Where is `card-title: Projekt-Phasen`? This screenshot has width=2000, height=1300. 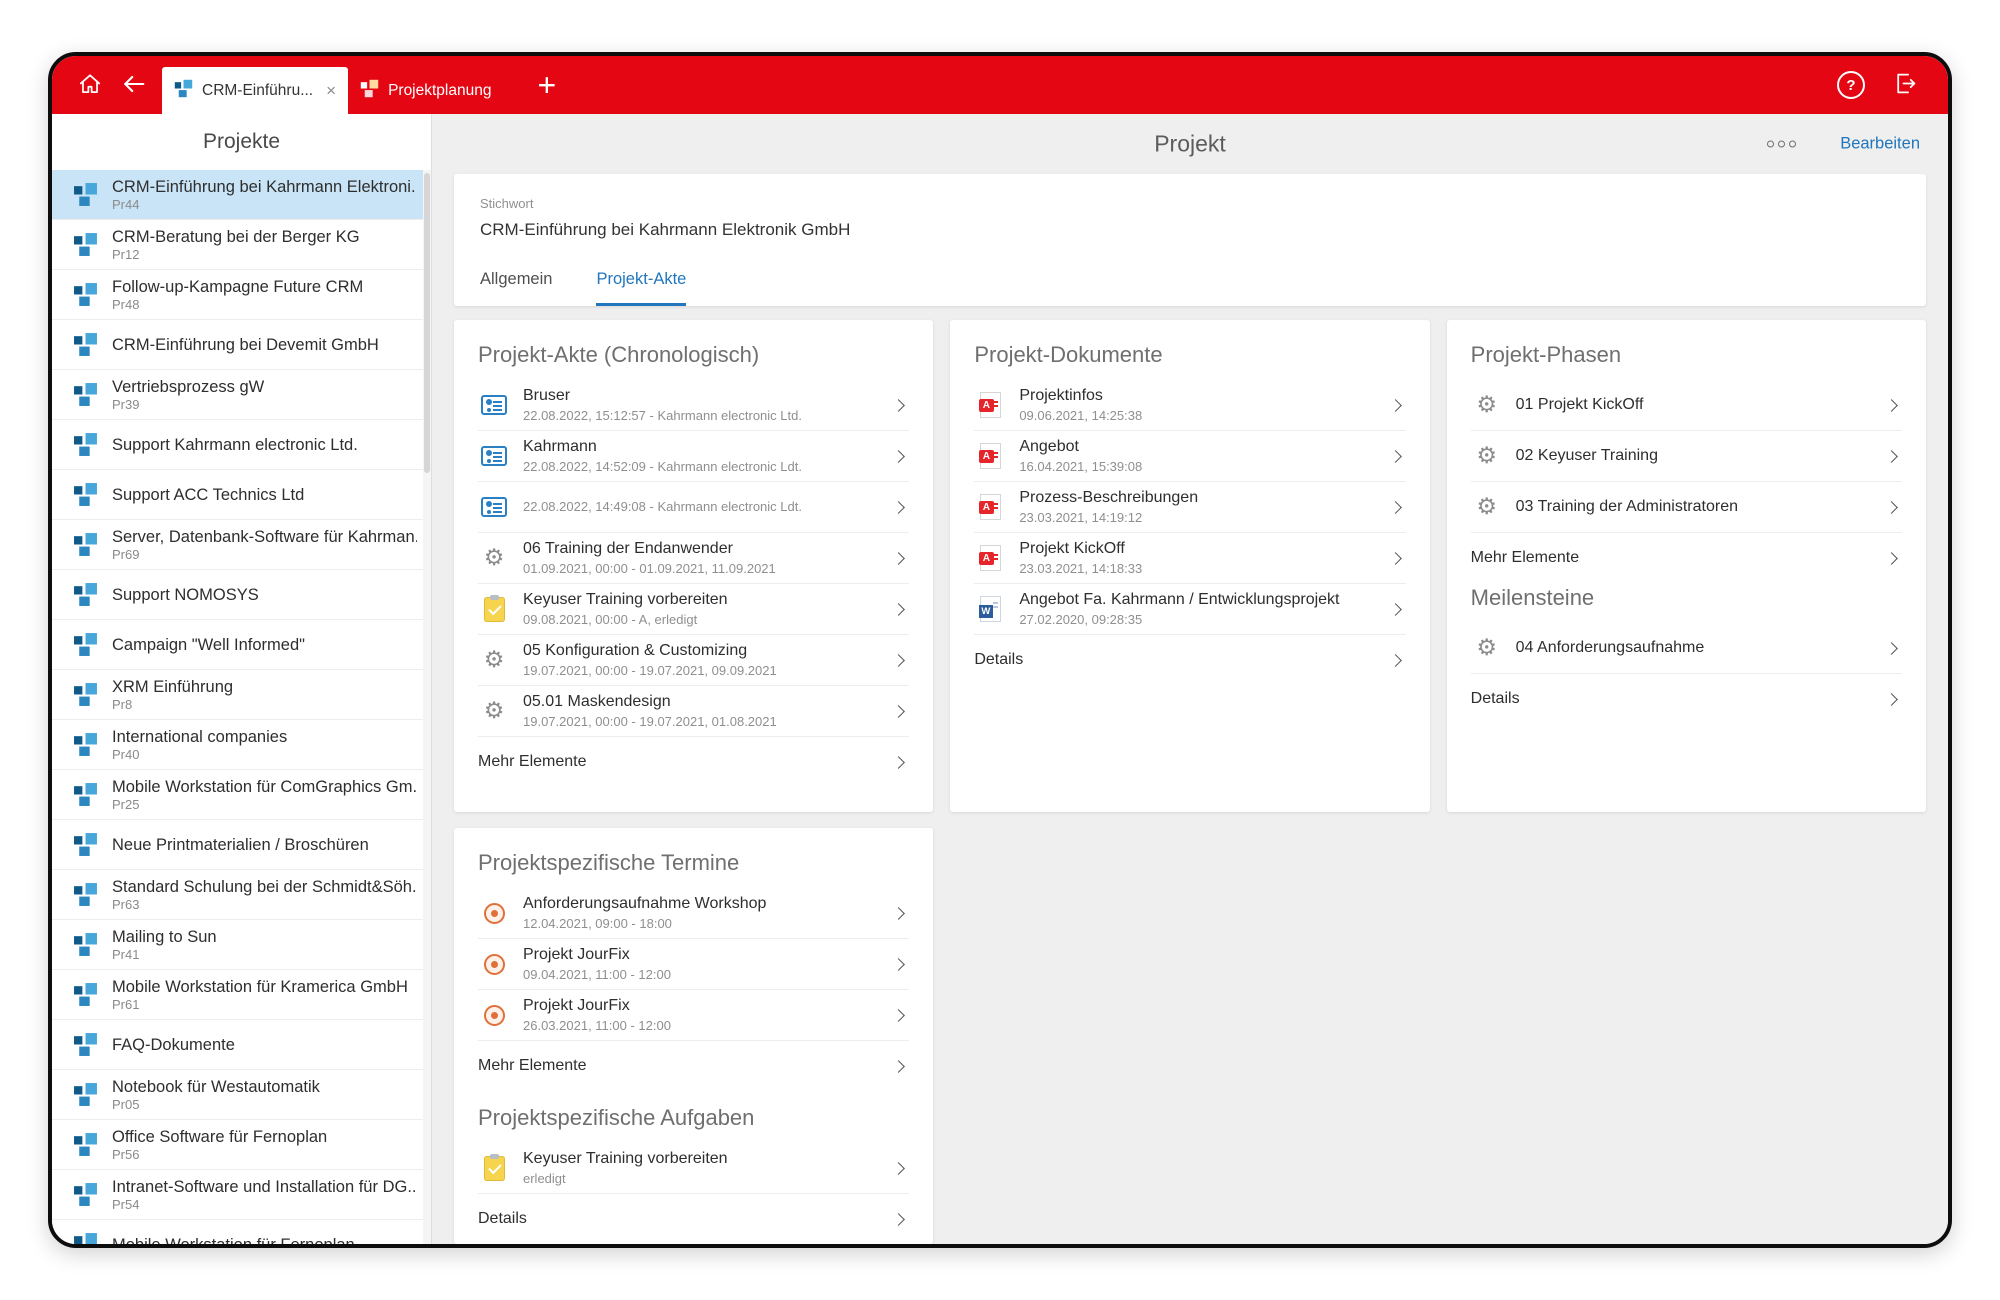 card-title: Projekt-Phasen is located at coordinates (1546, 354).